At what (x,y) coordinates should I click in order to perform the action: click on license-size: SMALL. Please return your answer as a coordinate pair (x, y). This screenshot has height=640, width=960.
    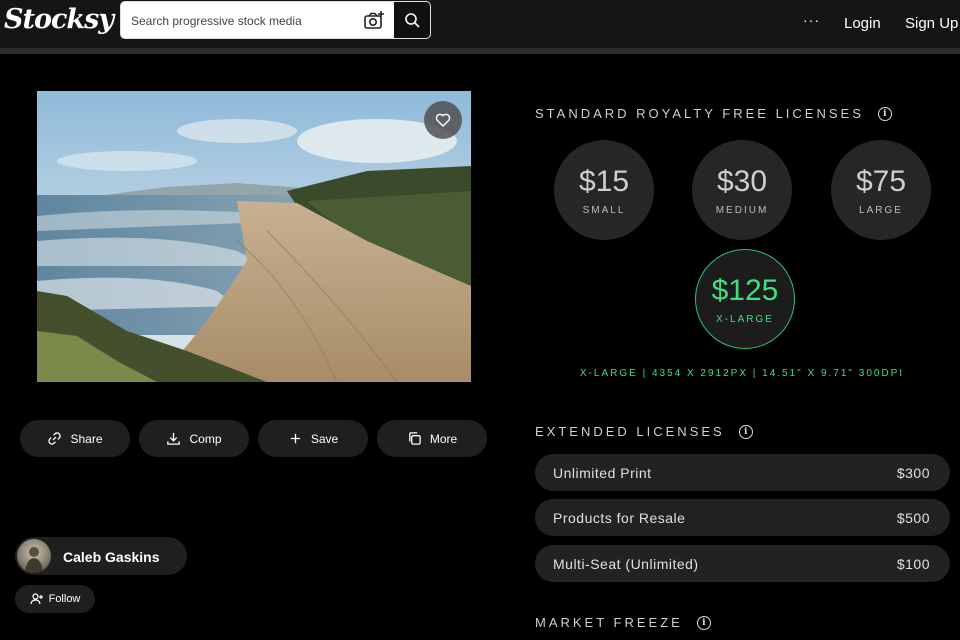
    Looking at the image, I should click on (604, 210).